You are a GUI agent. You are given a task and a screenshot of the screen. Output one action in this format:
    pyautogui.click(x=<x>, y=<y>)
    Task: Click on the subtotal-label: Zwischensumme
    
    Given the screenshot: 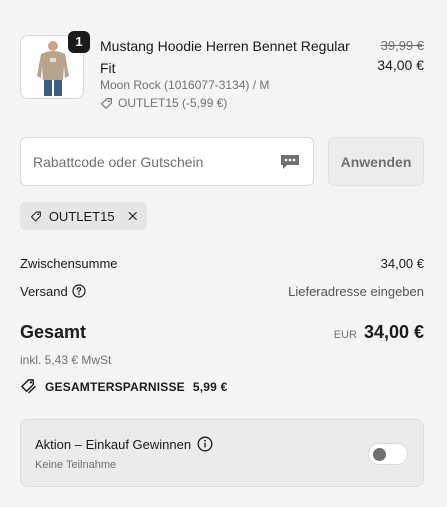 What is the action you would take?
    pyautogui.click(x=69, y=263)
    